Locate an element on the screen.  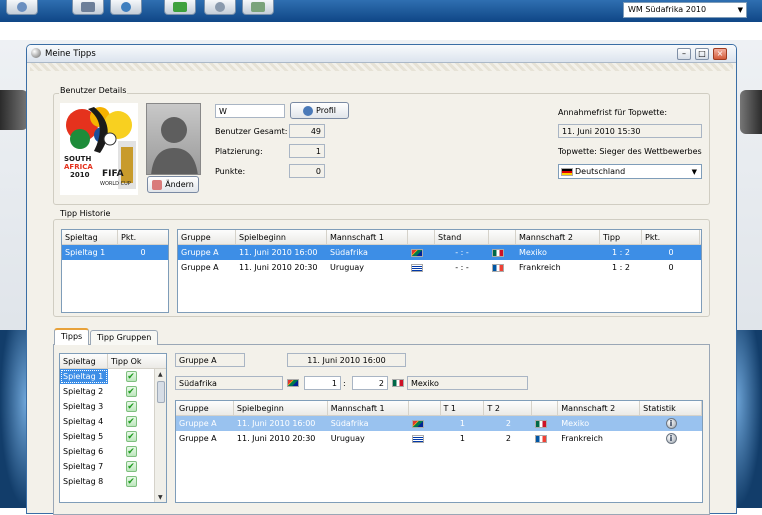
current-group-field: Gruppe A is located at coordinates (210, 360).